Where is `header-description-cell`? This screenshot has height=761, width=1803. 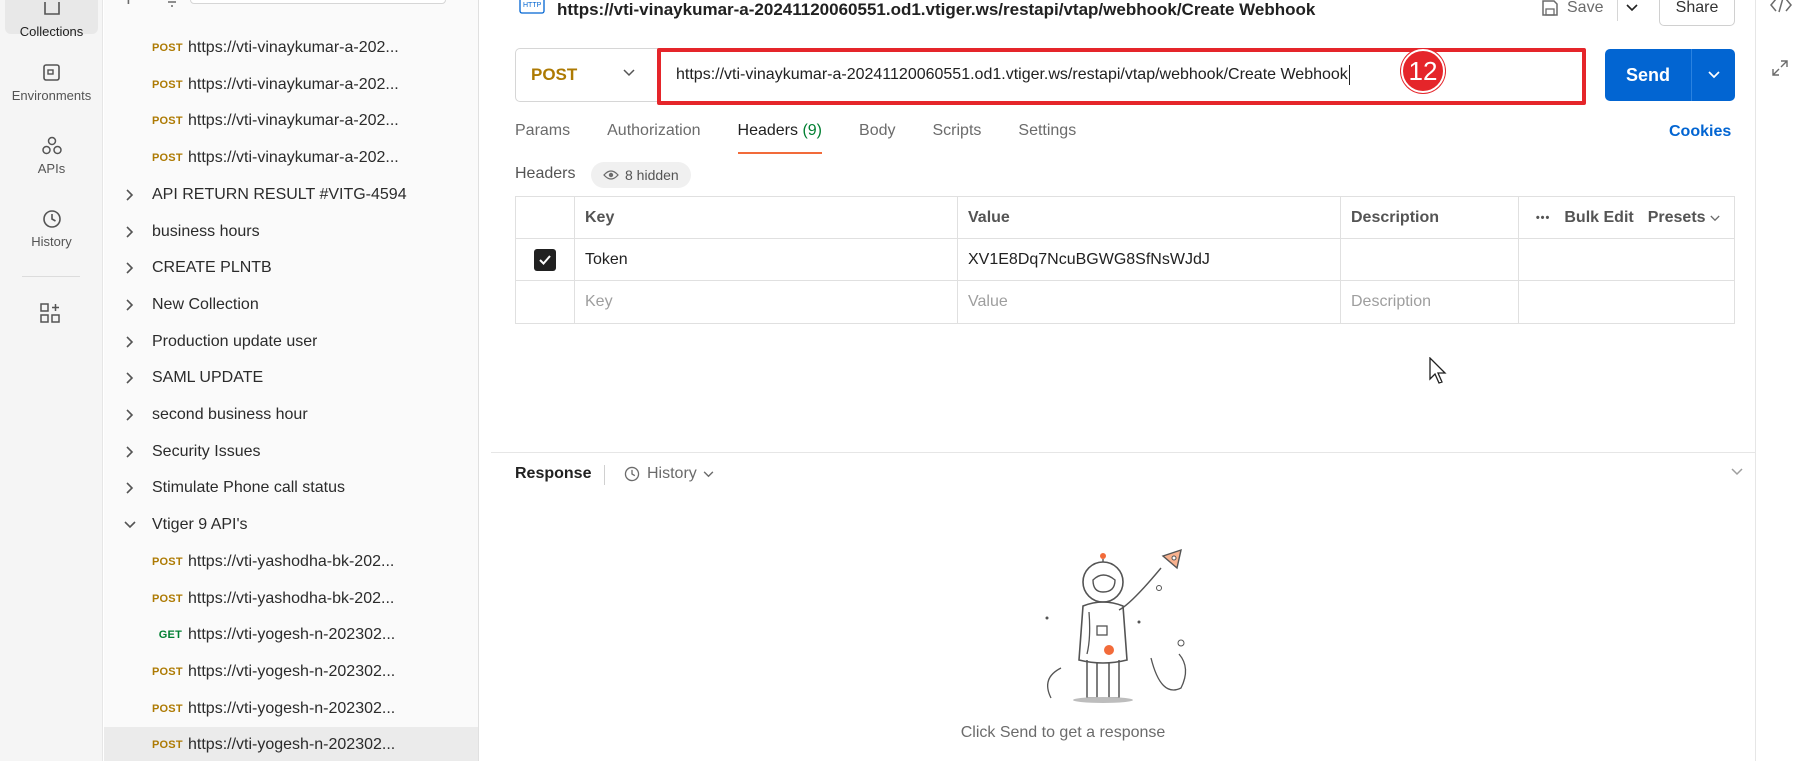
header-description-cell is located at coordinates (1430, 259).